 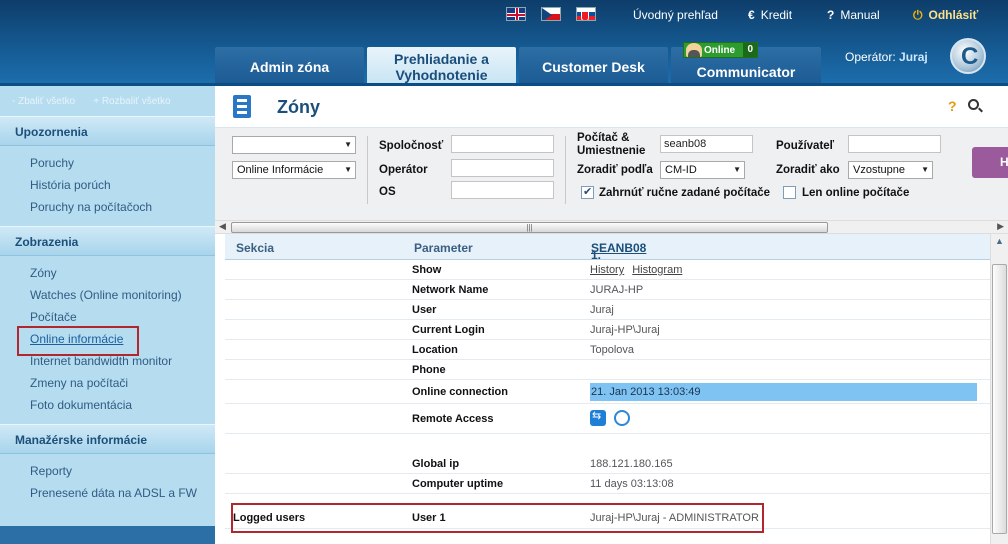 I want to click on sidebar-section-views: Zobrazenia, so click(x=107, y=241).